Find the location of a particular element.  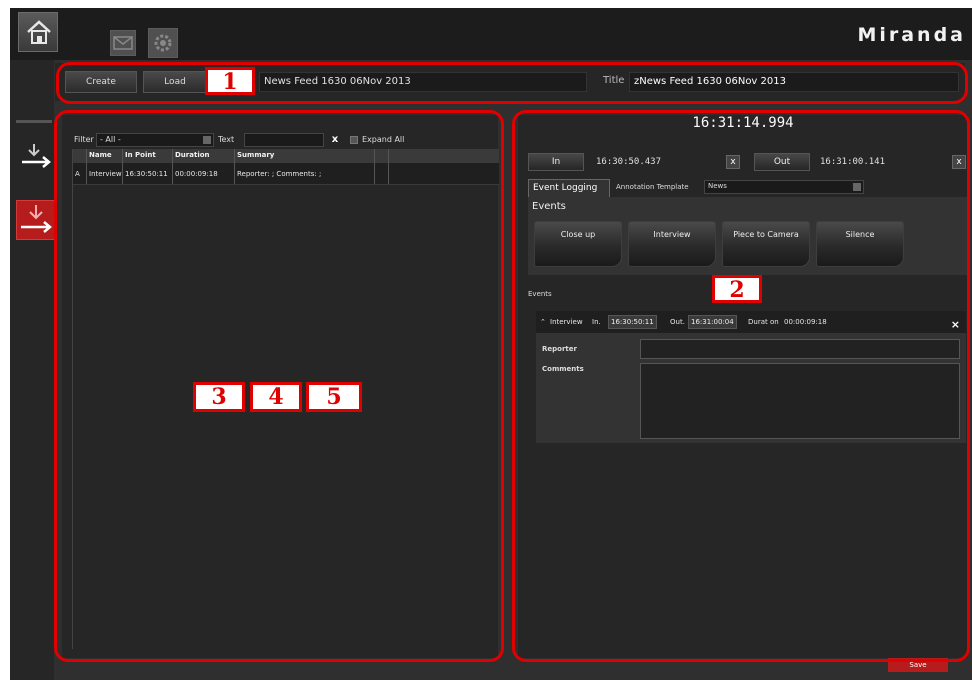

annotation-label-4: 4 is located at coordinates (276, 397).